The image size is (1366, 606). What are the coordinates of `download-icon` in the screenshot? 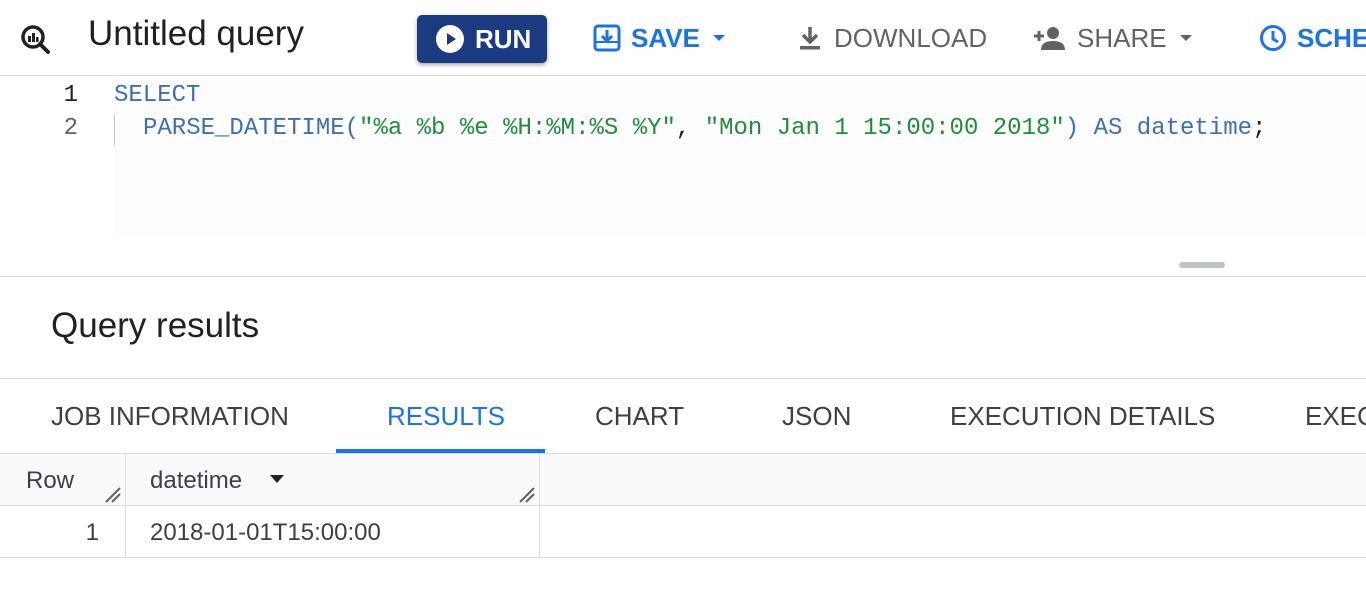 It's located at (810, 38).